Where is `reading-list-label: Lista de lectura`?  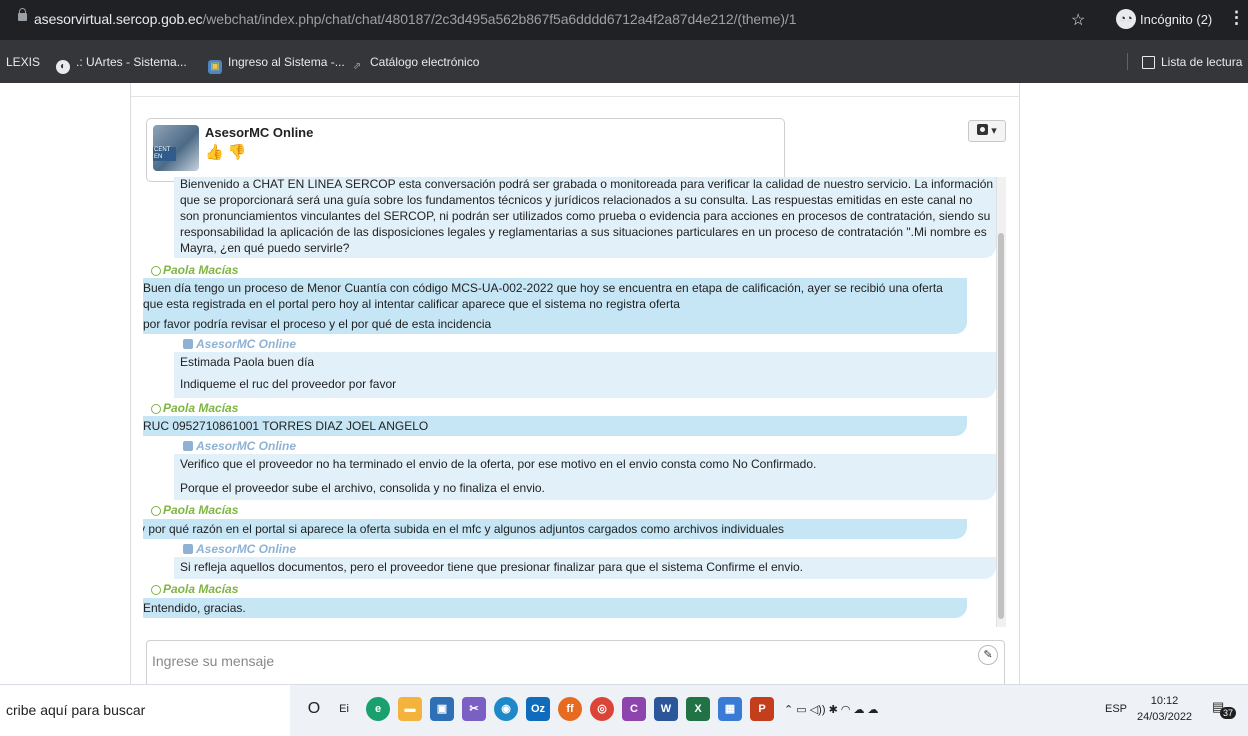 reading-list-label: Lista de lectura is located at coordinates (1202, 62).